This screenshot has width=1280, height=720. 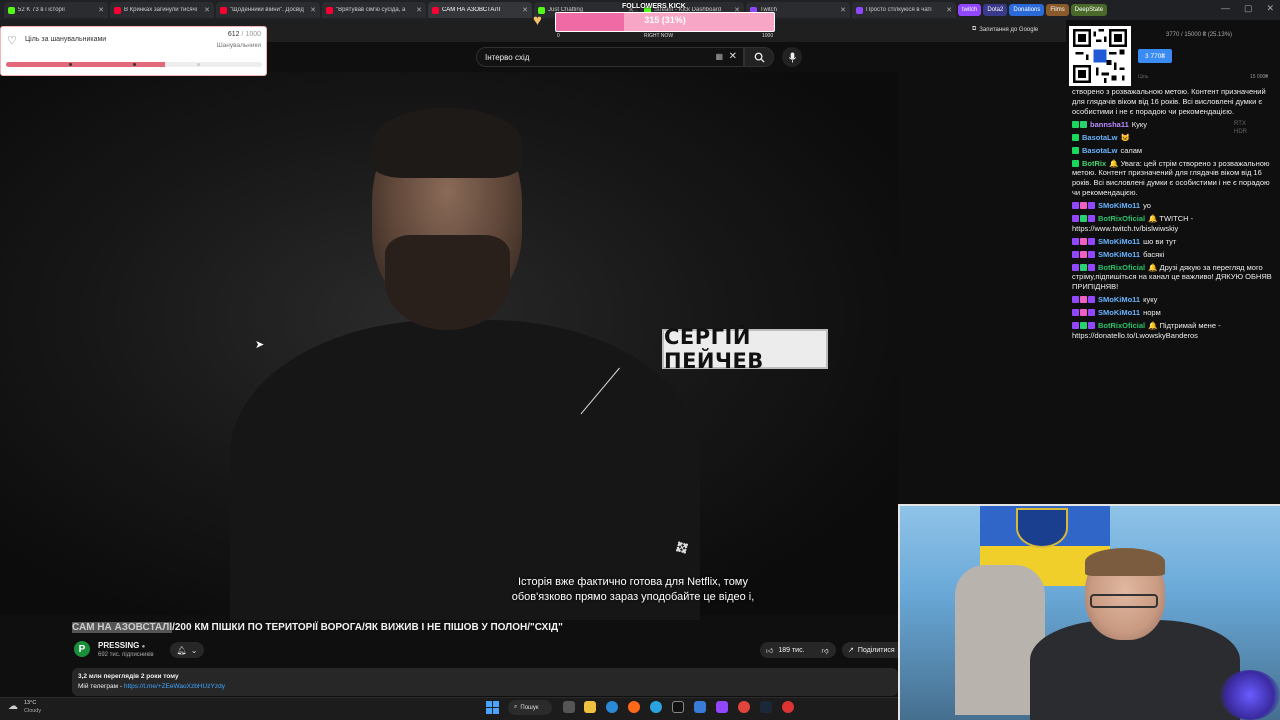 I want to click on heart-icon: ♥, so click(x=537, y=20).